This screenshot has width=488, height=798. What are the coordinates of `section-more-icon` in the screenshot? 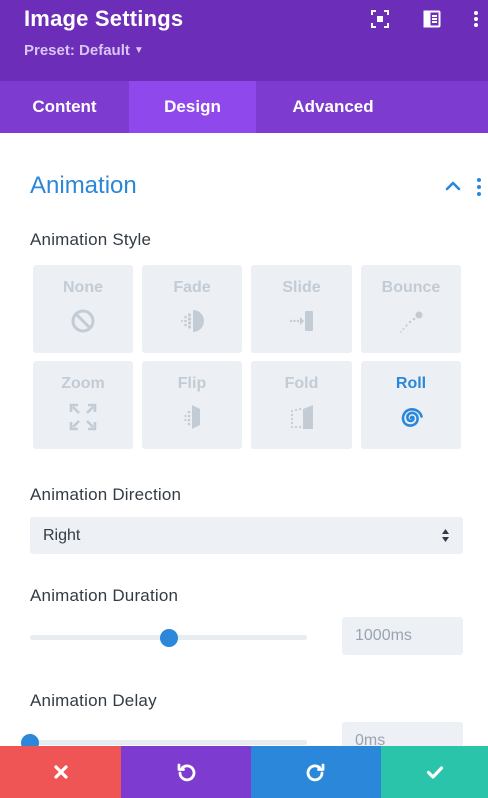 It's located at (481, 187).